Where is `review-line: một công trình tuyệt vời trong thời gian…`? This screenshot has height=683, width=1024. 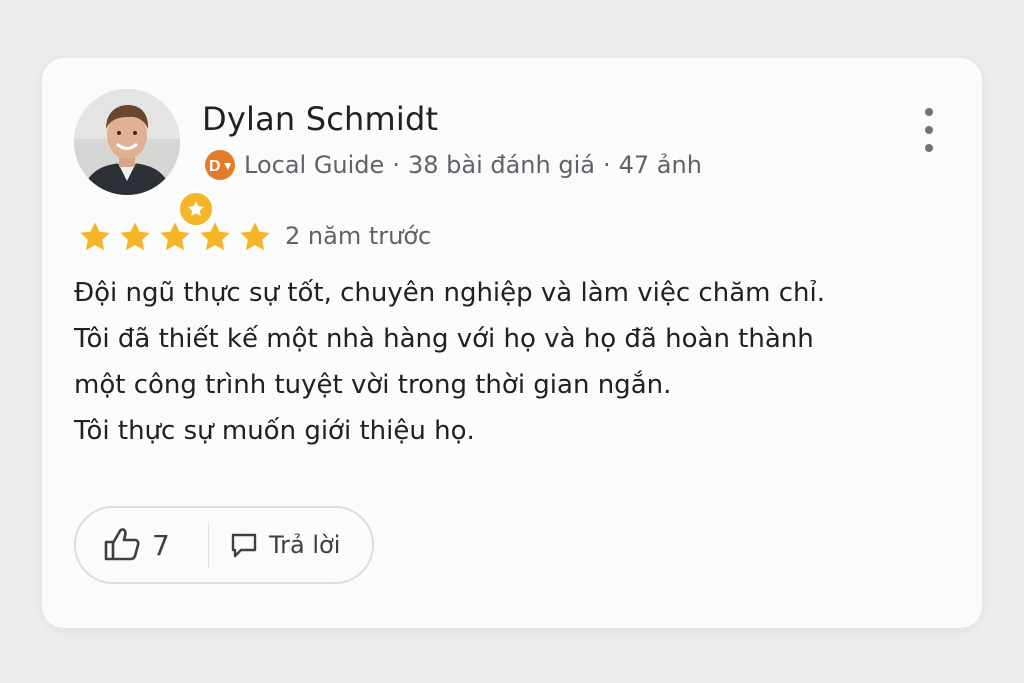 review-line: một công trình tuyệt vời trong thời gian… is located at coordinates (373, 385).